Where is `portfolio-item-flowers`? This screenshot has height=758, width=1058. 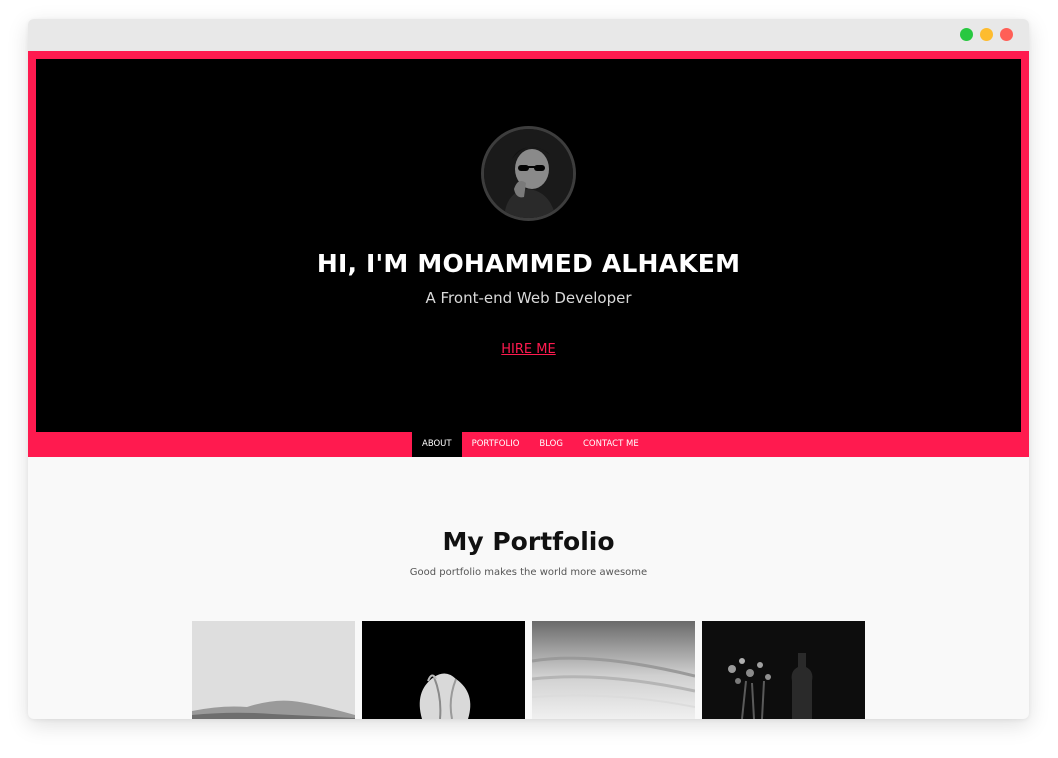
portfolio-item-flowers is located at coordinates (783, 670).